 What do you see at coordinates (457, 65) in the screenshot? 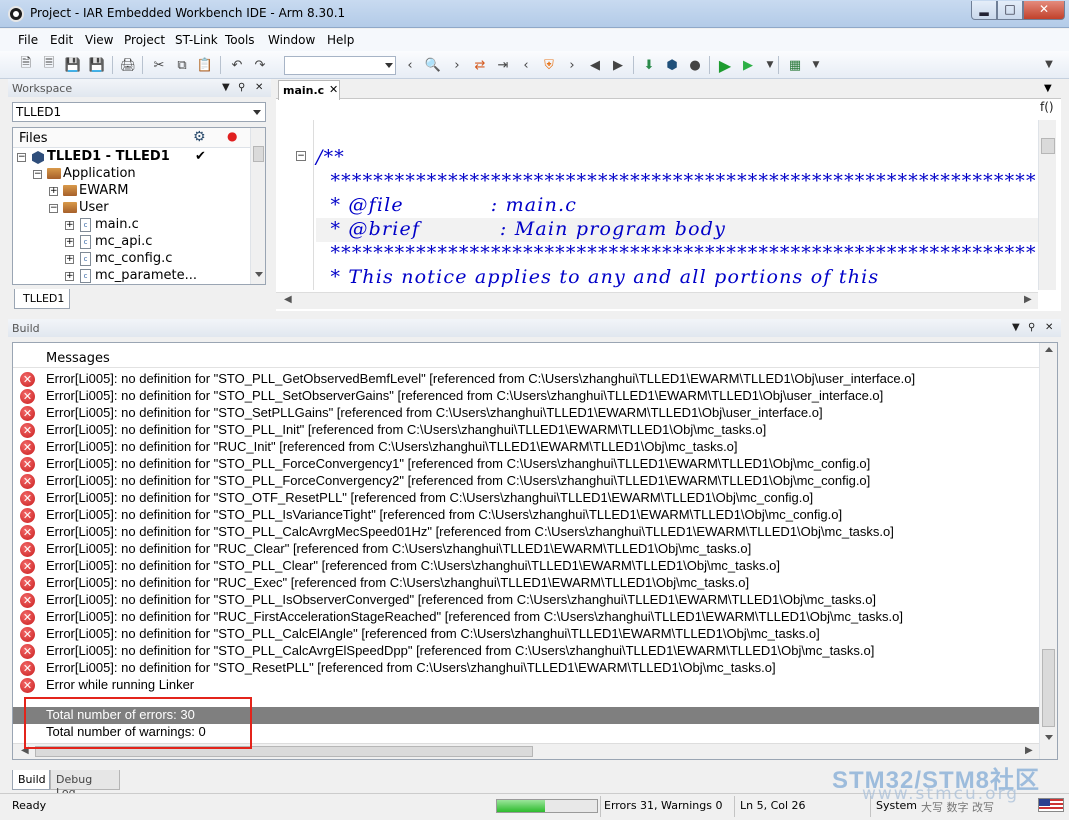
I see `forward-icon: ›` at bounding box center [457, 65].